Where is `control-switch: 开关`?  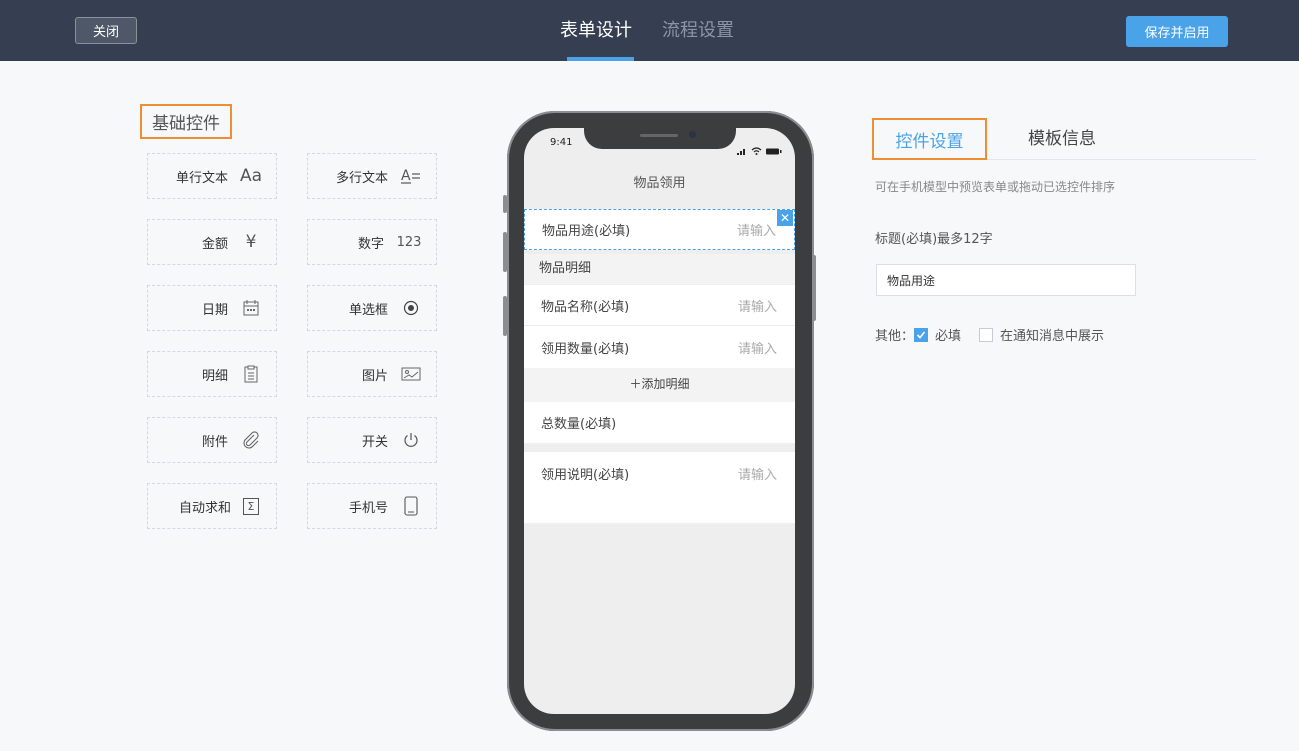 control-switch: 开关 is located at coordinates (372, 440).